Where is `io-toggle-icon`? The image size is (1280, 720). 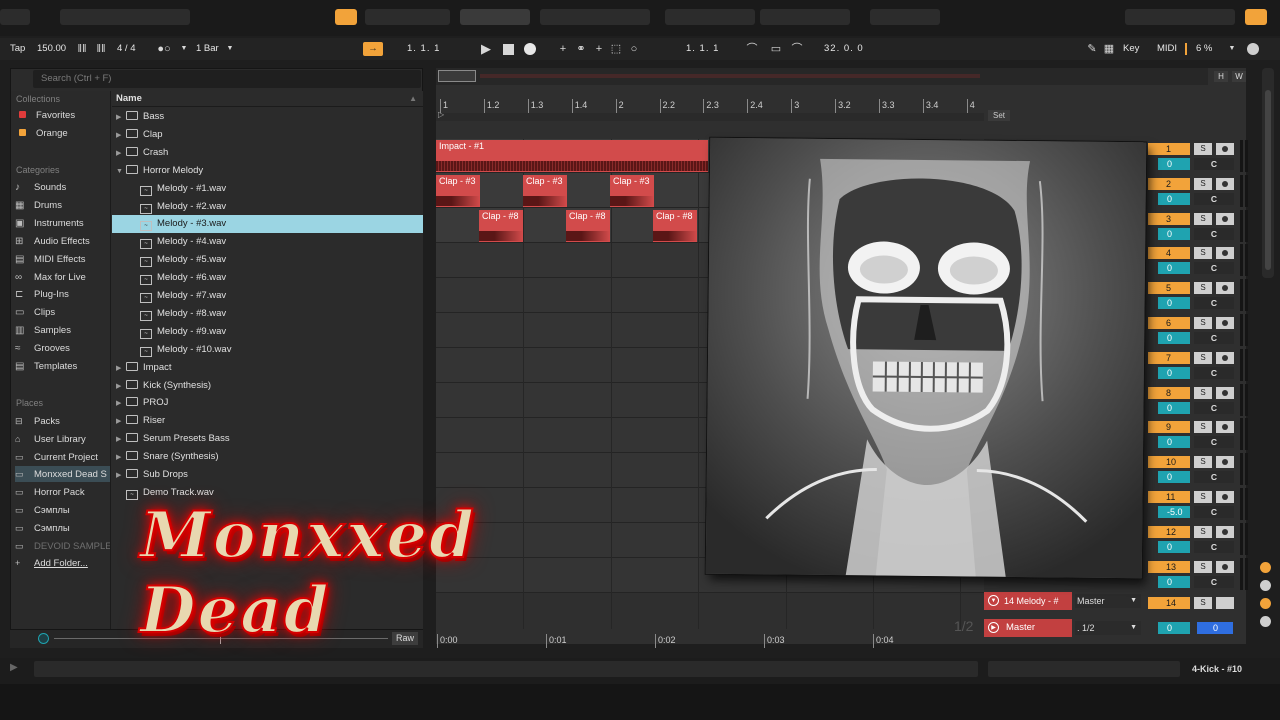 io-toggle-icon is located at coordinates (1265, 567).